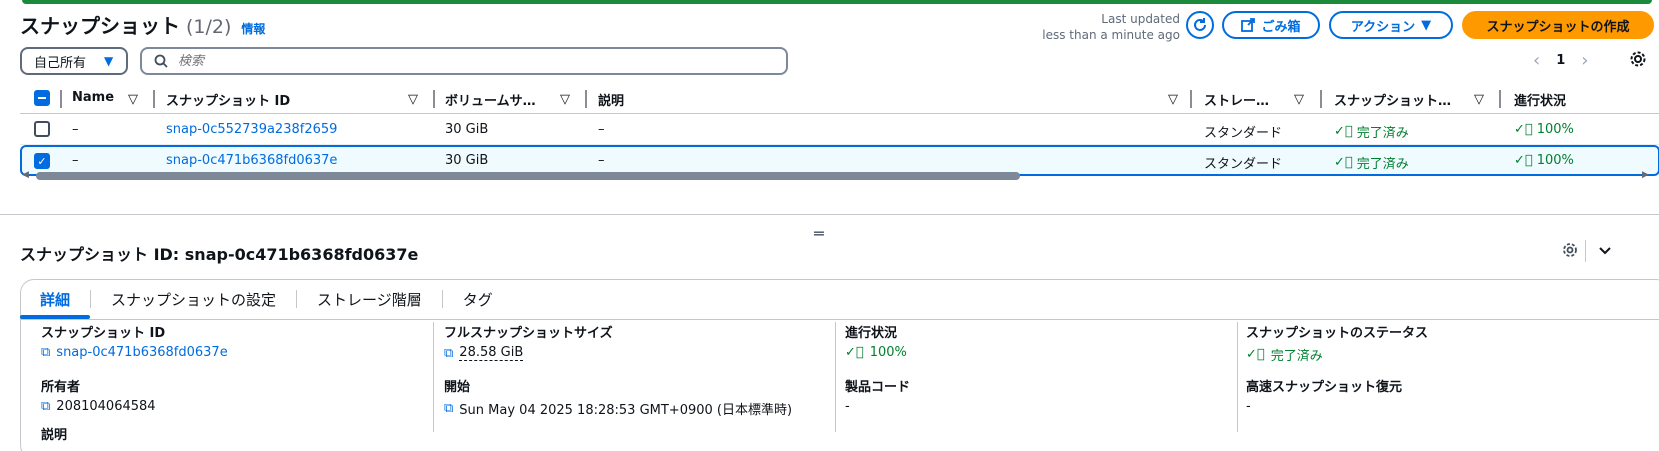 This screenshot has height=451, width=1659. I want to click on last-updated-value: less than a minute ago, so click(1111, 35).